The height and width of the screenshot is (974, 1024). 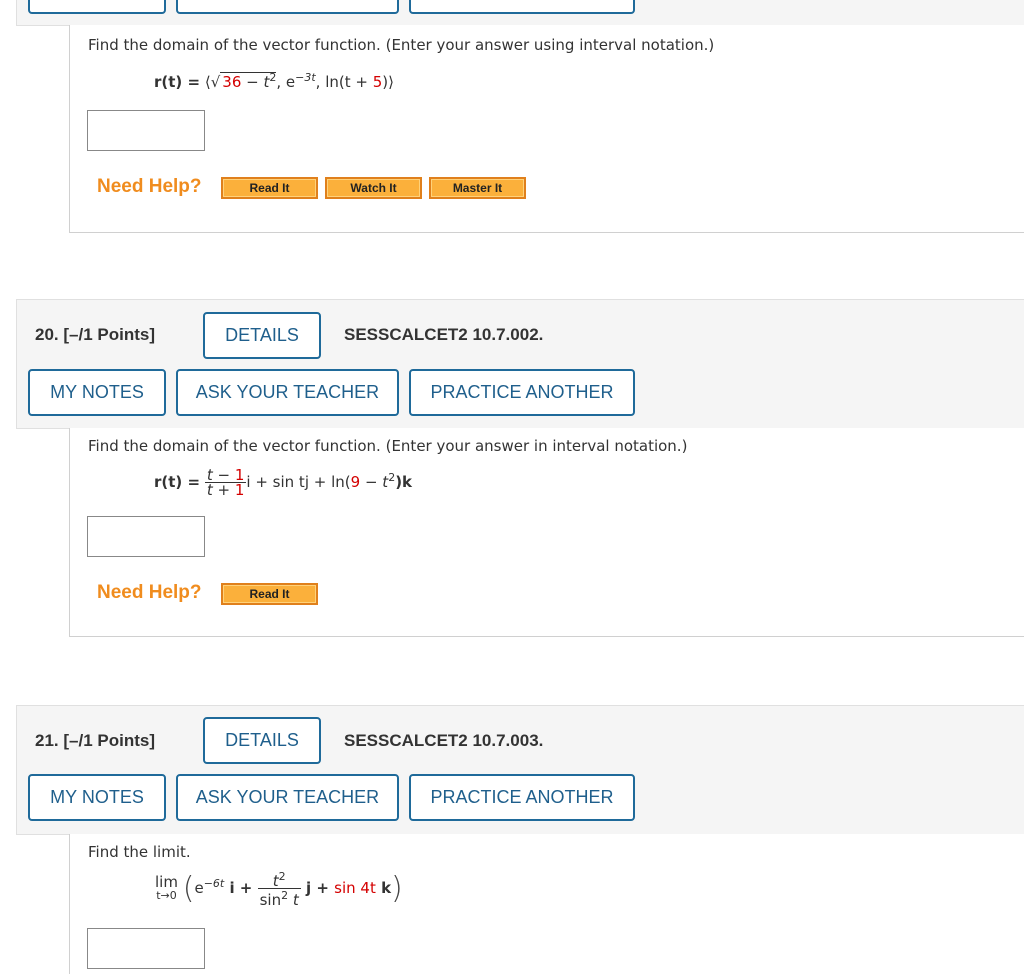 What do you see at coordinates (444, 334) in the screenshot?
I see `q20-code: SESSCALCET2 10.7.002.` at bounding box center [444, 334].